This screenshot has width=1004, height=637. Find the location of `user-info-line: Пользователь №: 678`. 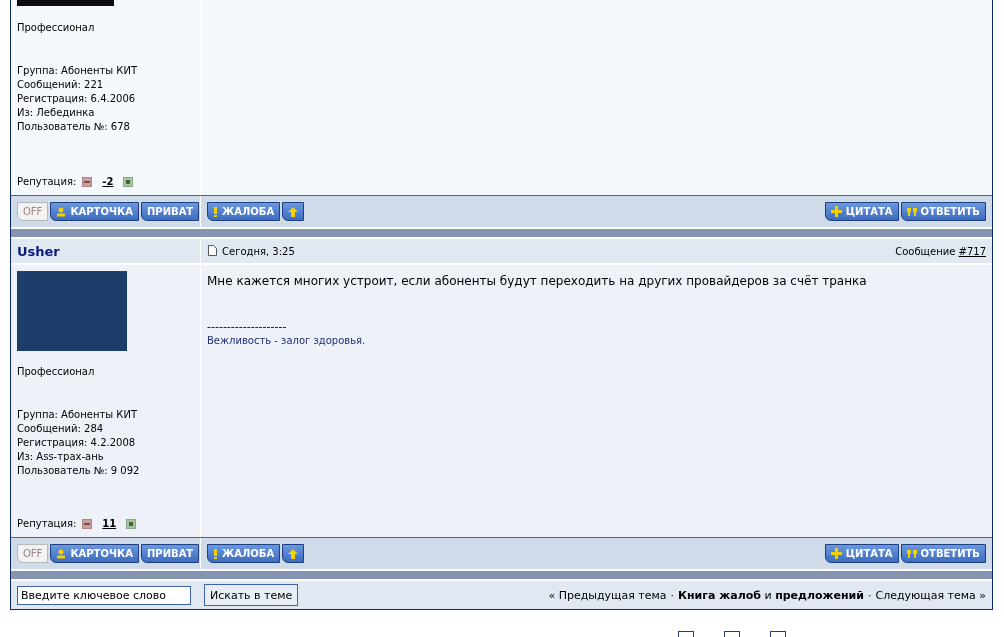

user-info-line: Пользователь №: 678 is located at coordinates (74, 127).